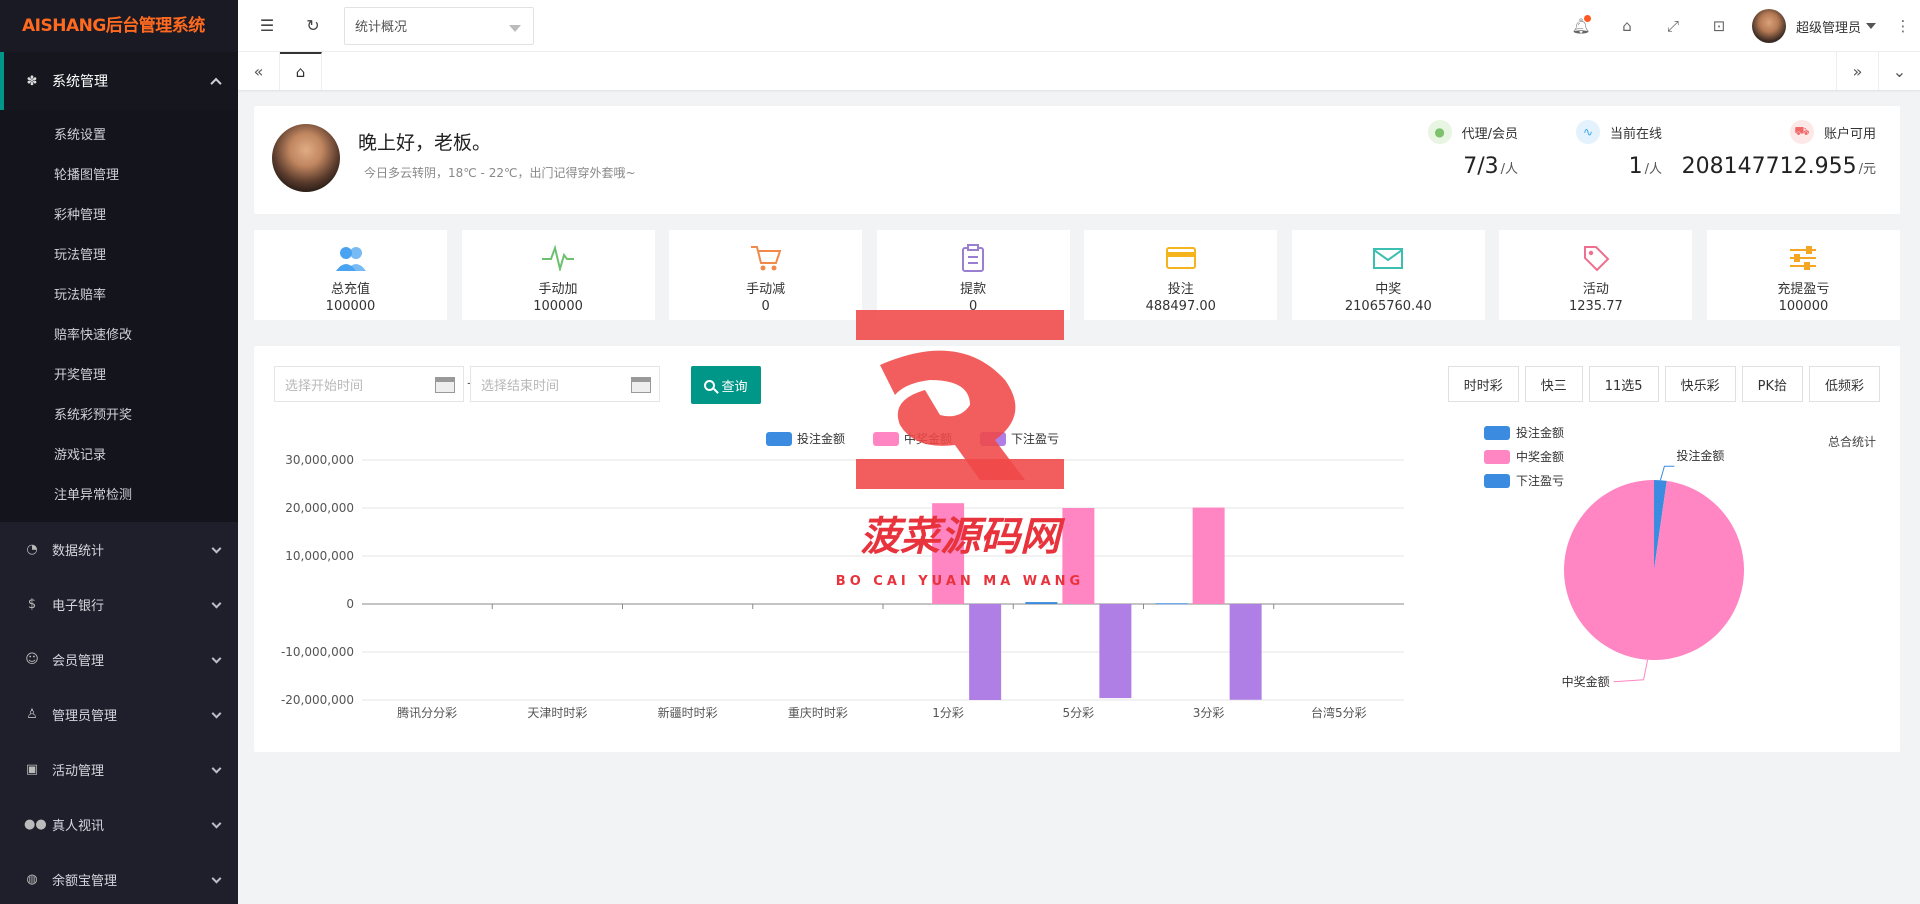 The image size is (1920, 904). What do you see at coordinates (1844, 384) in the screenshot?
I see `filter-low-freq: 低频彩` at bounding box center [1844, 384].